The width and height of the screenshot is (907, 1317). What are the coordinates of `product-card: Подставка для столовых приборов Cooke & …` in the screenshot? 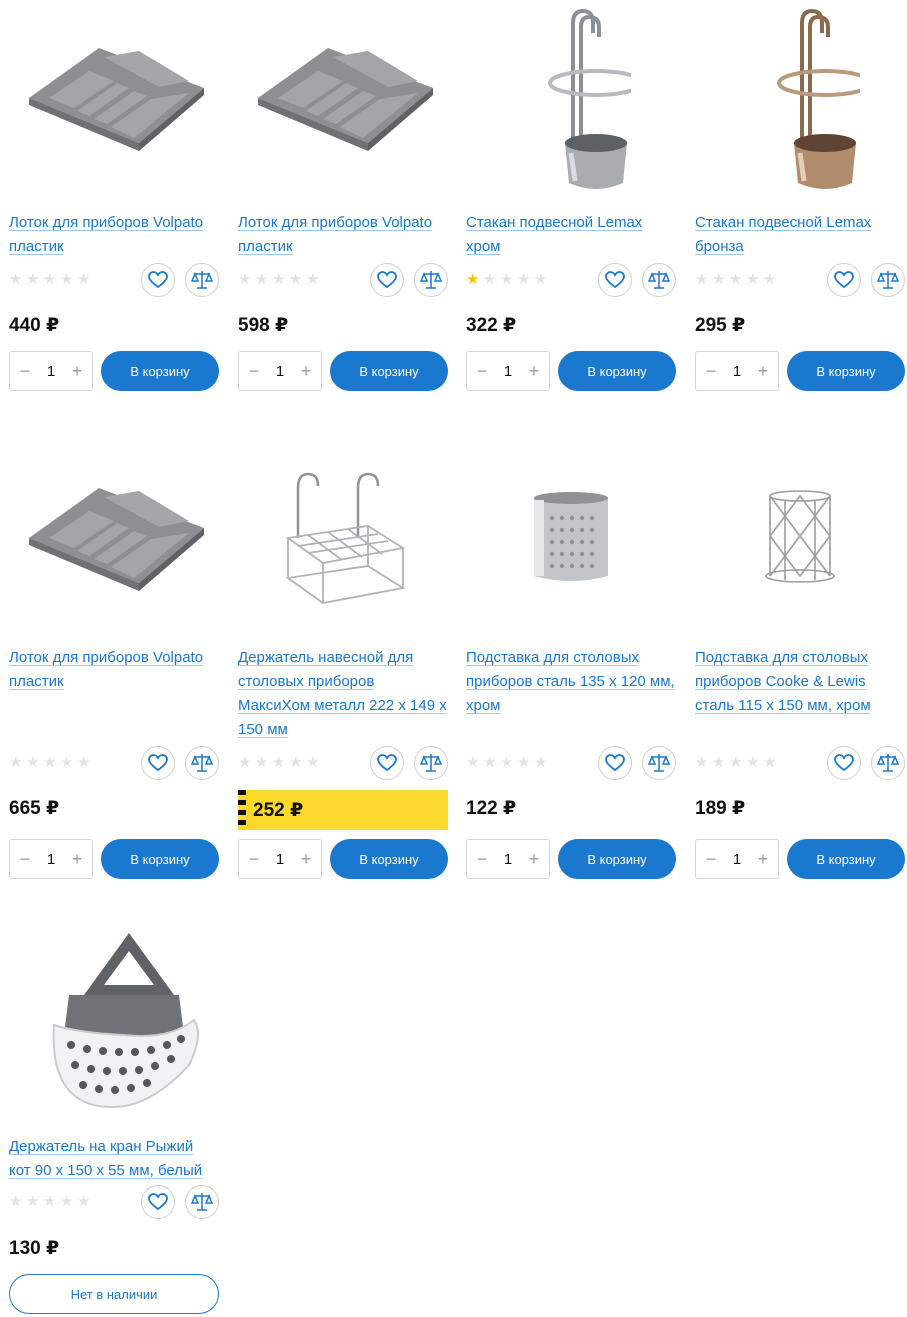 It's located at (800, 660).